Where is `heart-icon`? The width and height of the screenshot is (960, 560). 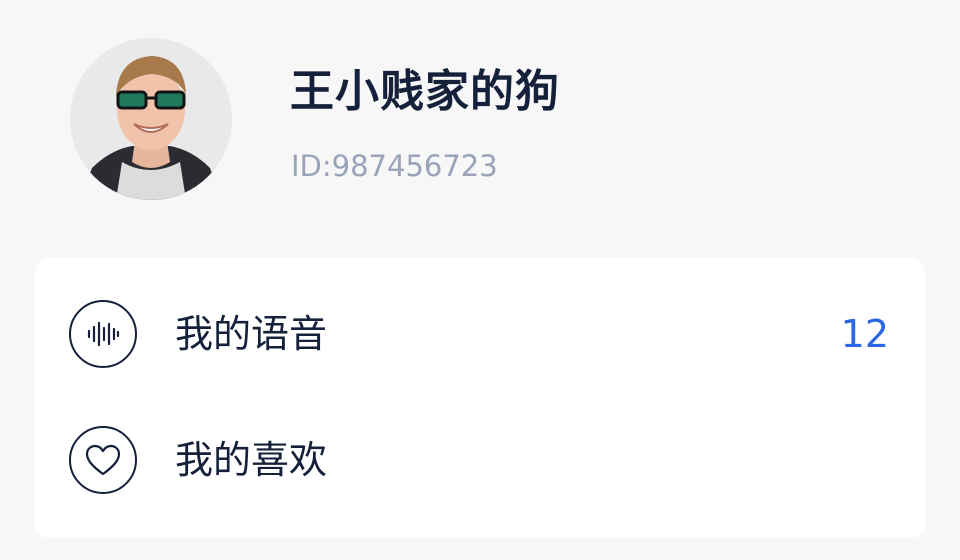 heart-icon is located at coordinates (103, 460).